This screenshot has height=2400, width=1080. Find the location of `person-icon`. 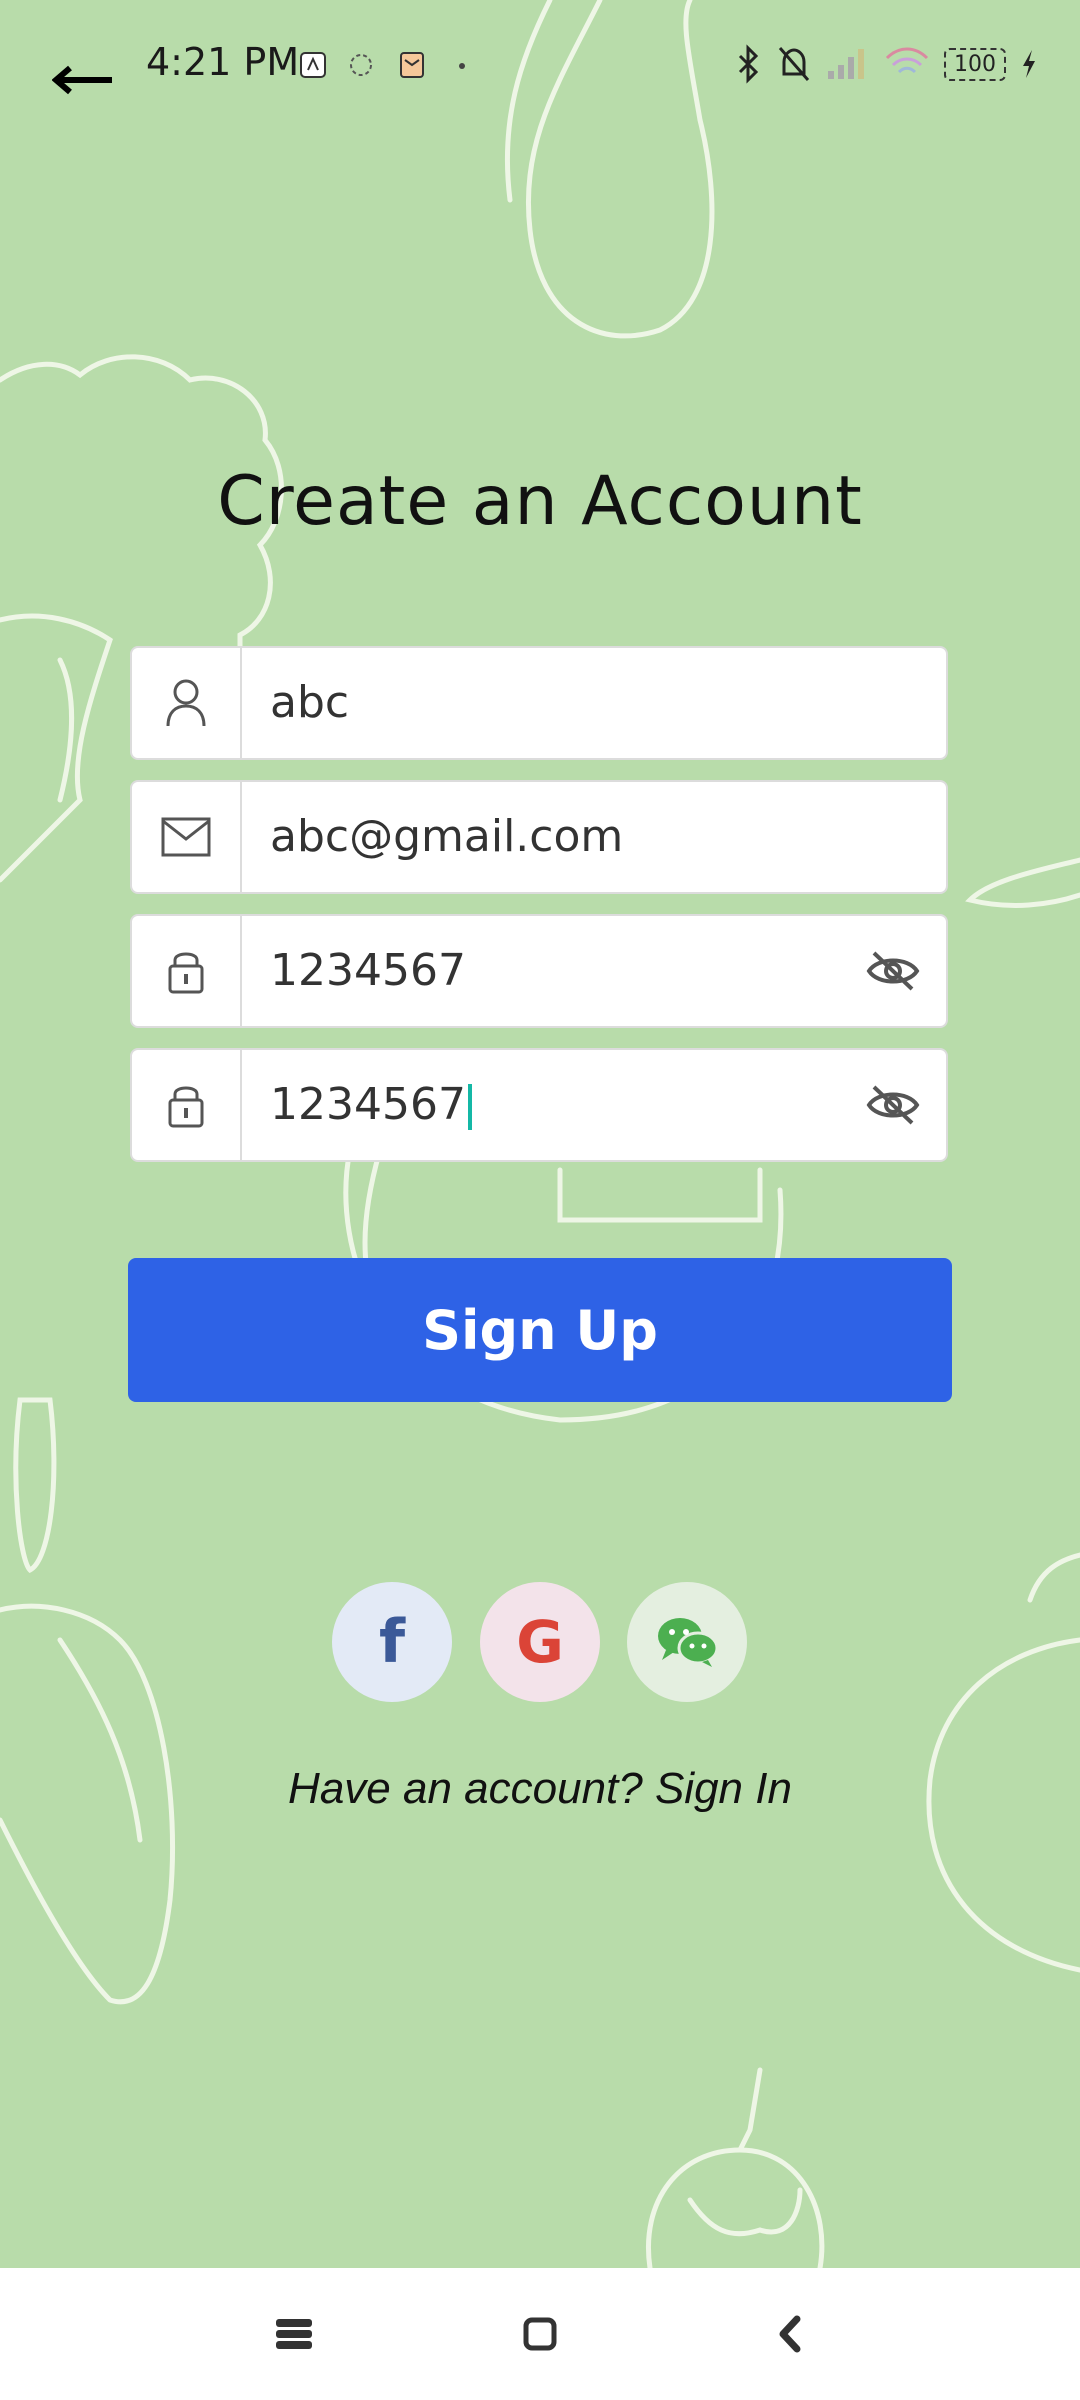

person-icon is located at coordinates (186, 703).